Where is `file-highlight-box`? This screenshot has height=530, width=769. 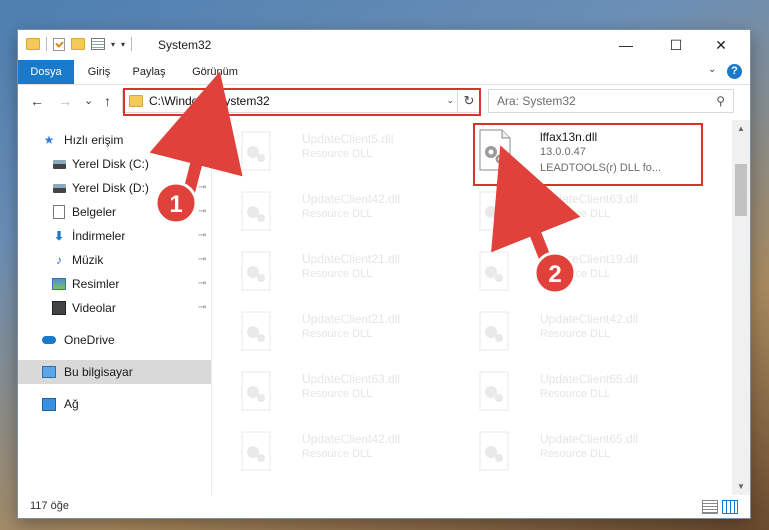 file-highlight-box is located at coordinates (588, 154).